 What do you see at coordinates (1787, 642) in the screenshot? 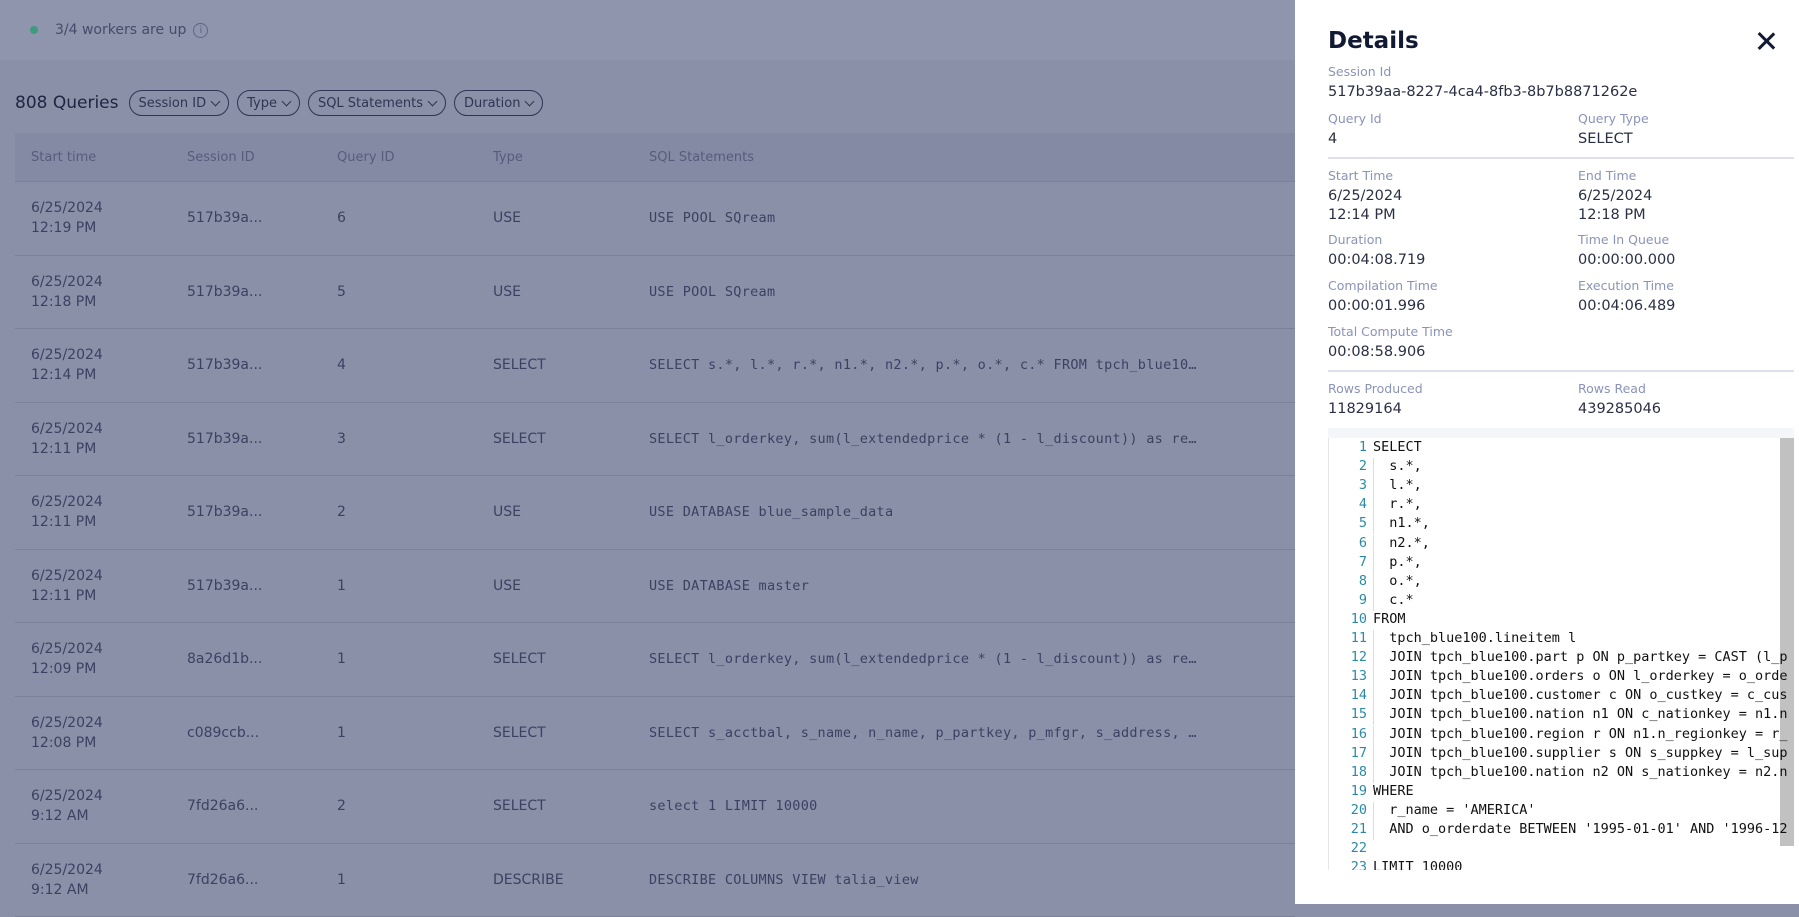
I see `editor-scrollbar` at bounding box center [1787, 642].